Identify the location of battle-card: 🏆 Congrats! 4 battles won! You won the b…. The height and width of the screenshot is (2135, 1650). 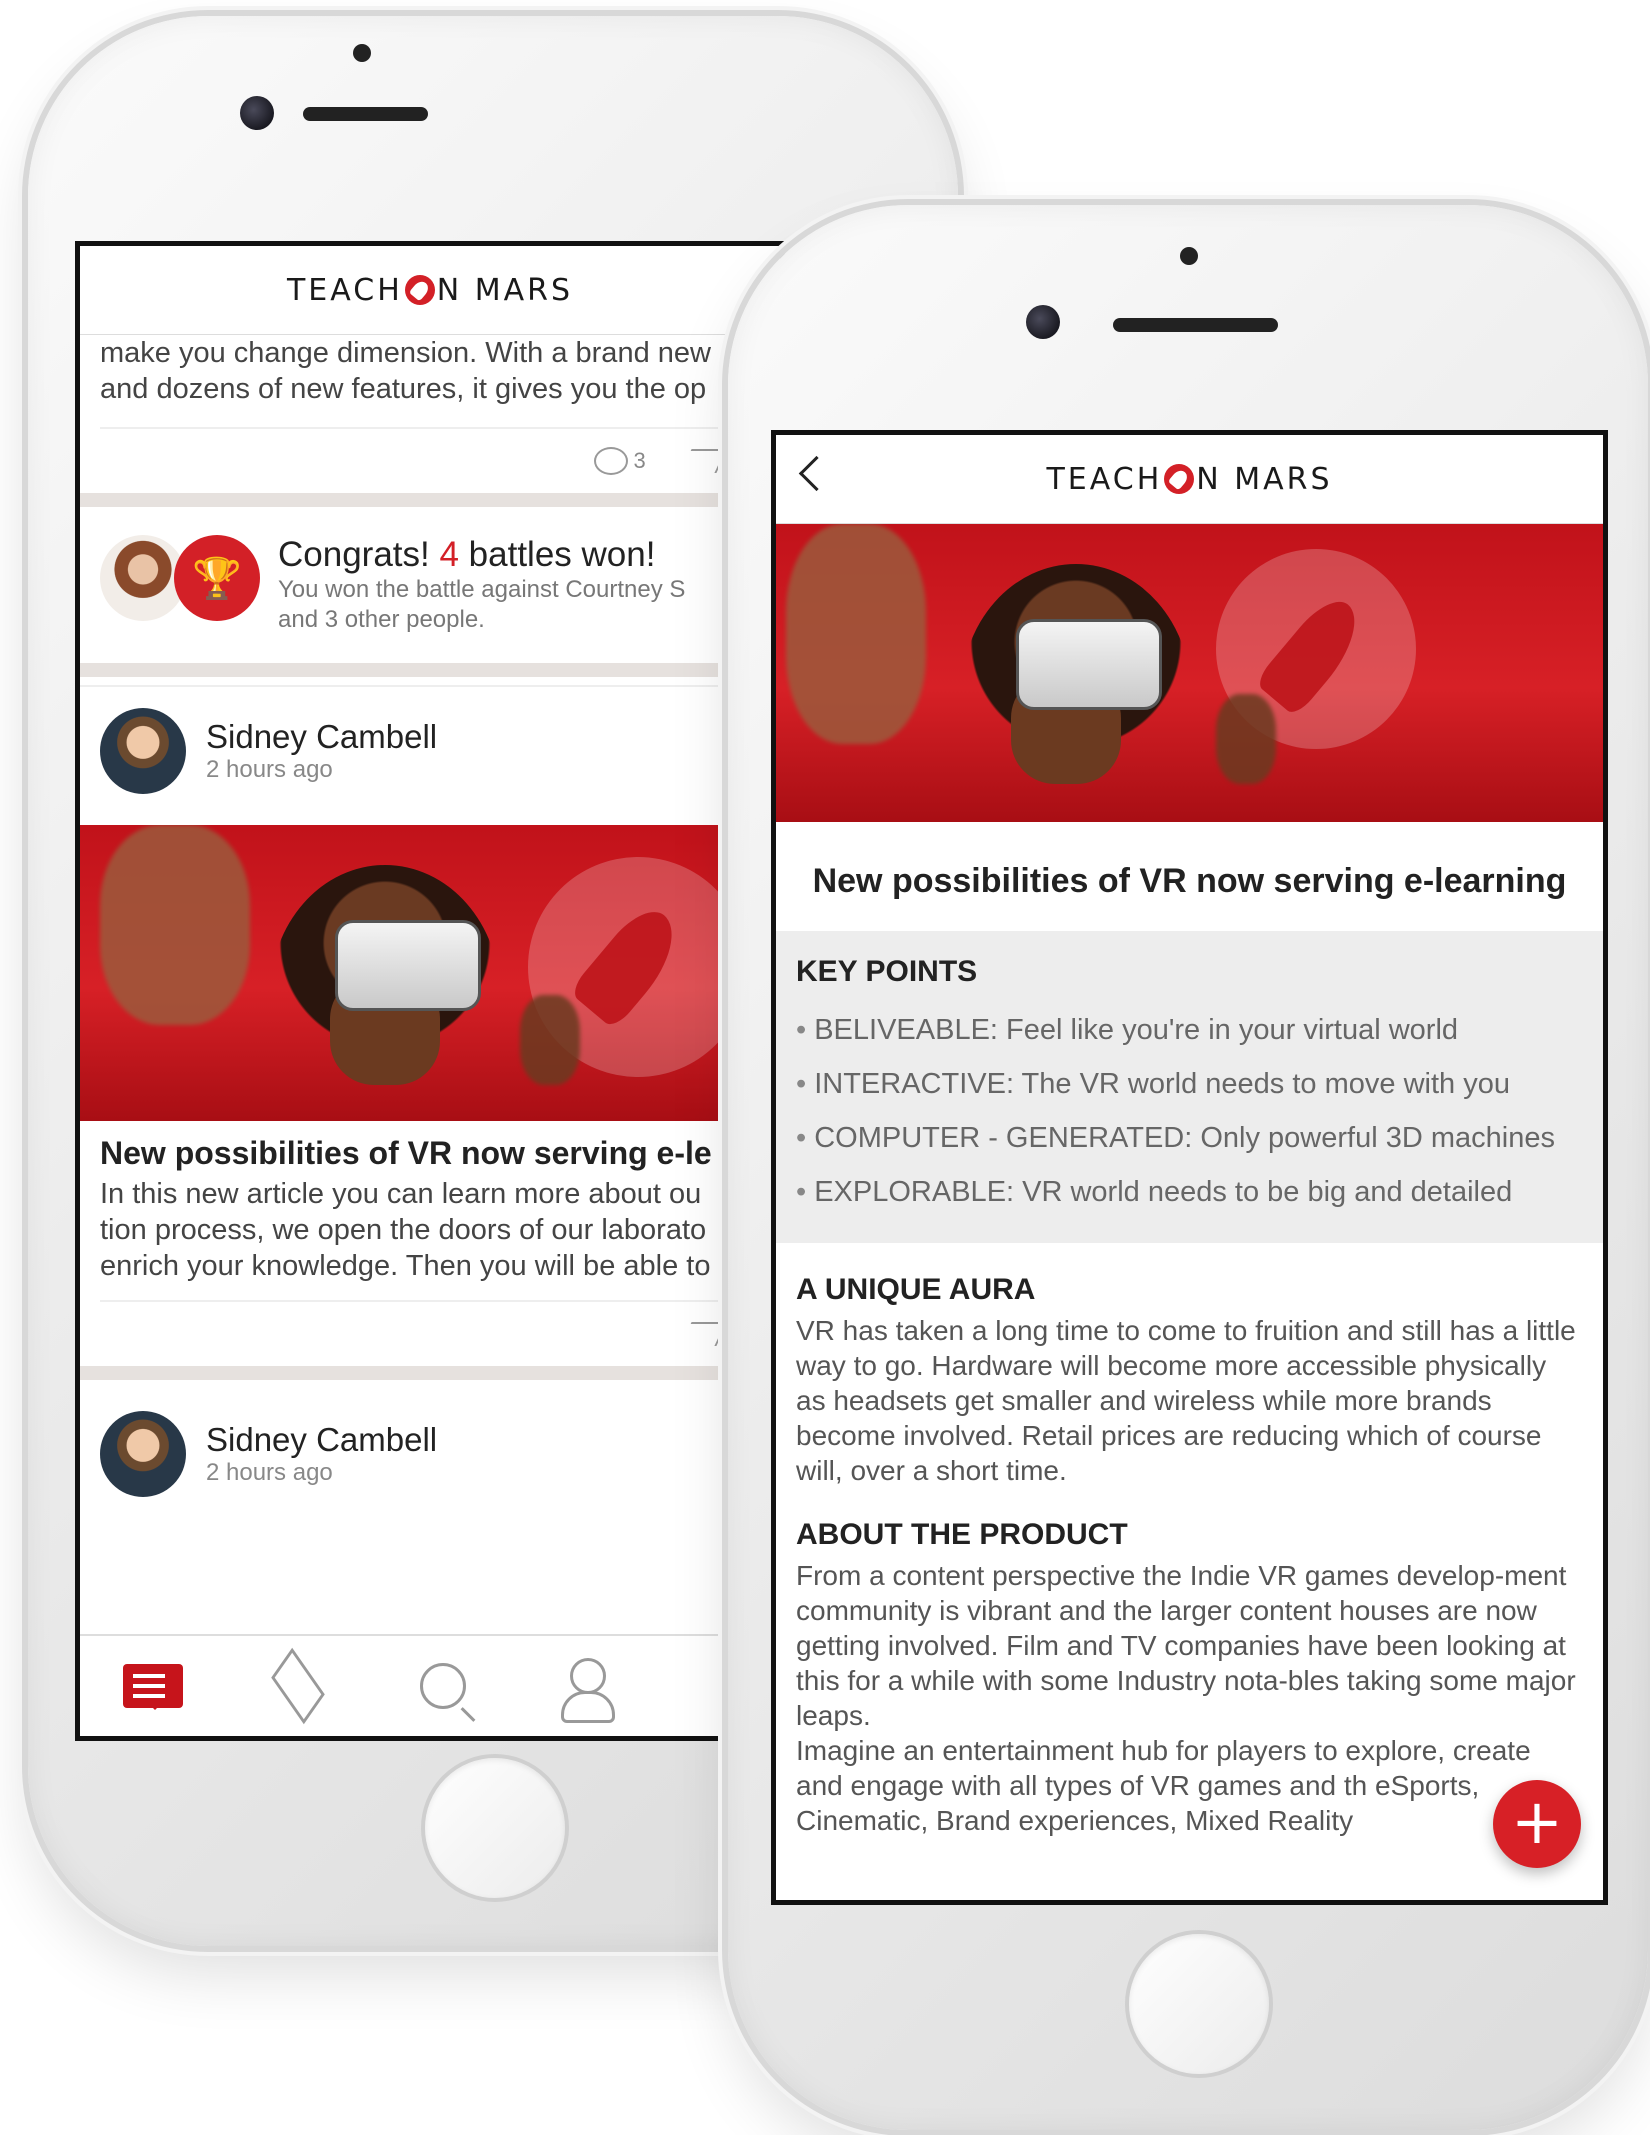
(430, 597).